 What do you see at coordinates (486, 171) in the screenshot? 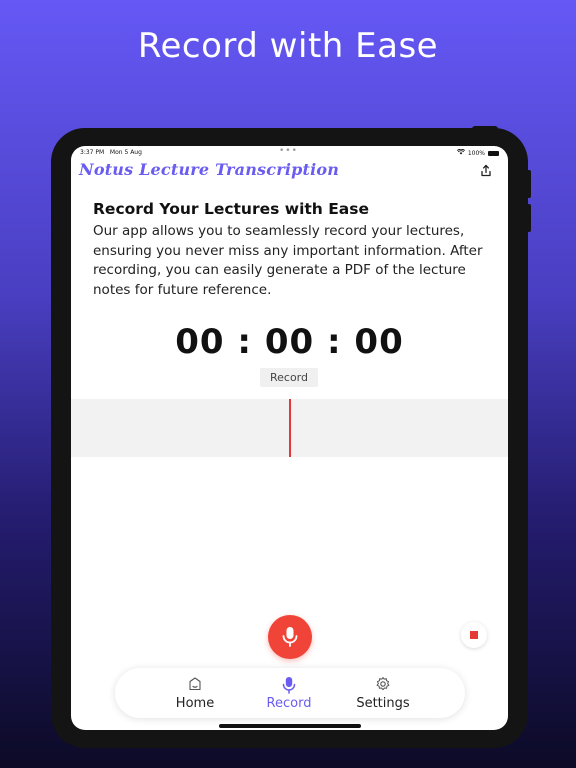
I see `share-icon` at bounding box center [486, 171].